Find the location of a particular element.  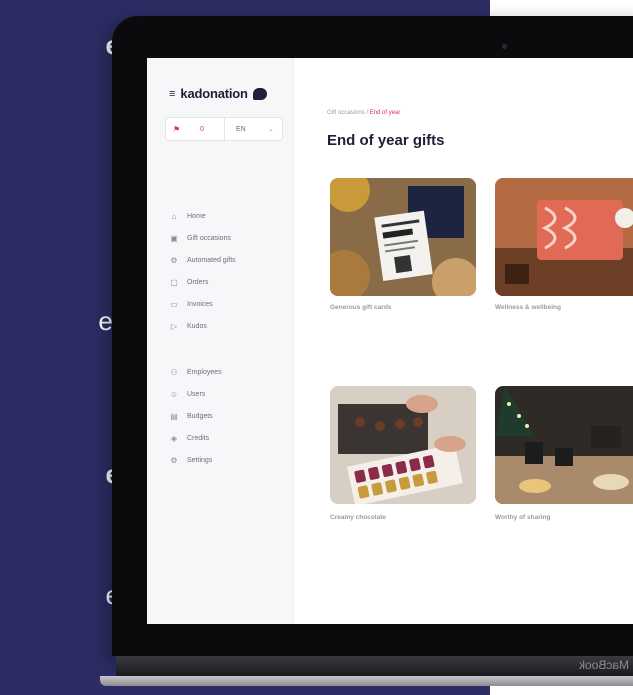

sidebar-item-label: Orders is located at coordinates (198, 282).